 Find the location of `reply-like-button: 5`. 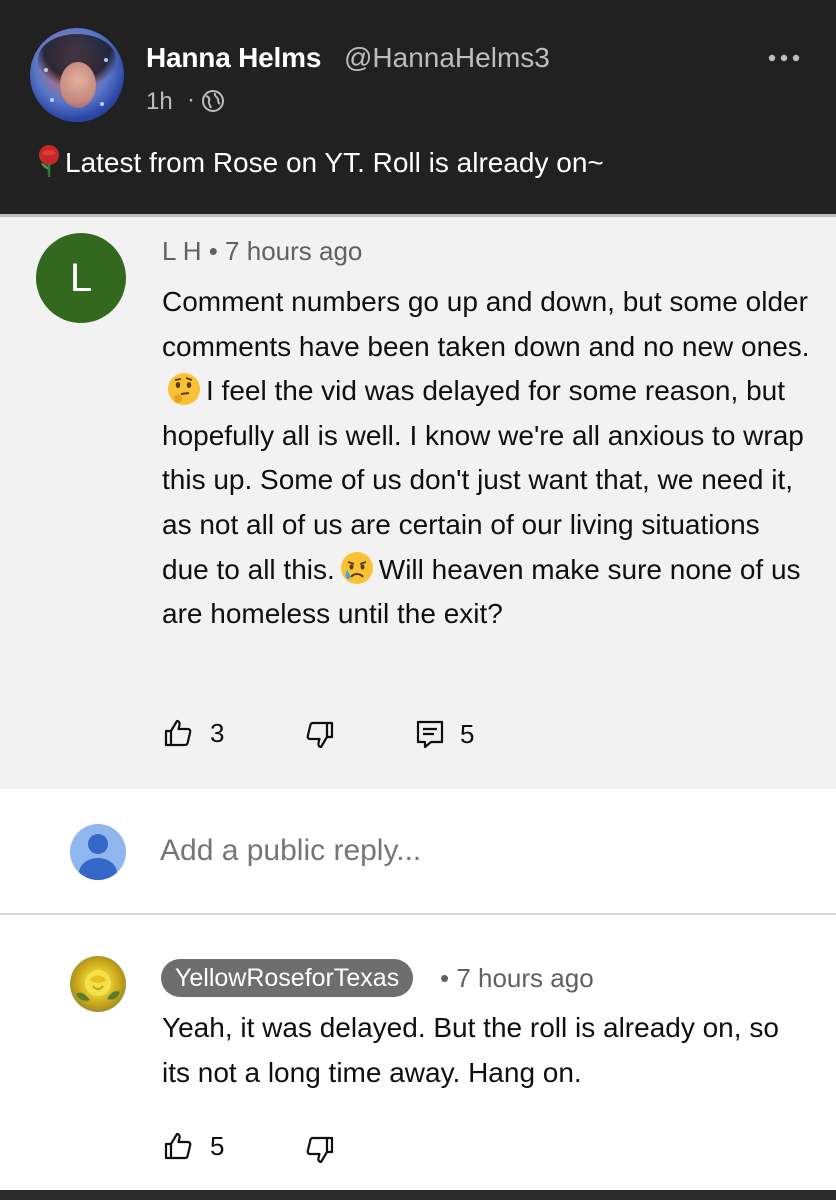

reply-like-button: 5 is located at coordinates (193, 1146).